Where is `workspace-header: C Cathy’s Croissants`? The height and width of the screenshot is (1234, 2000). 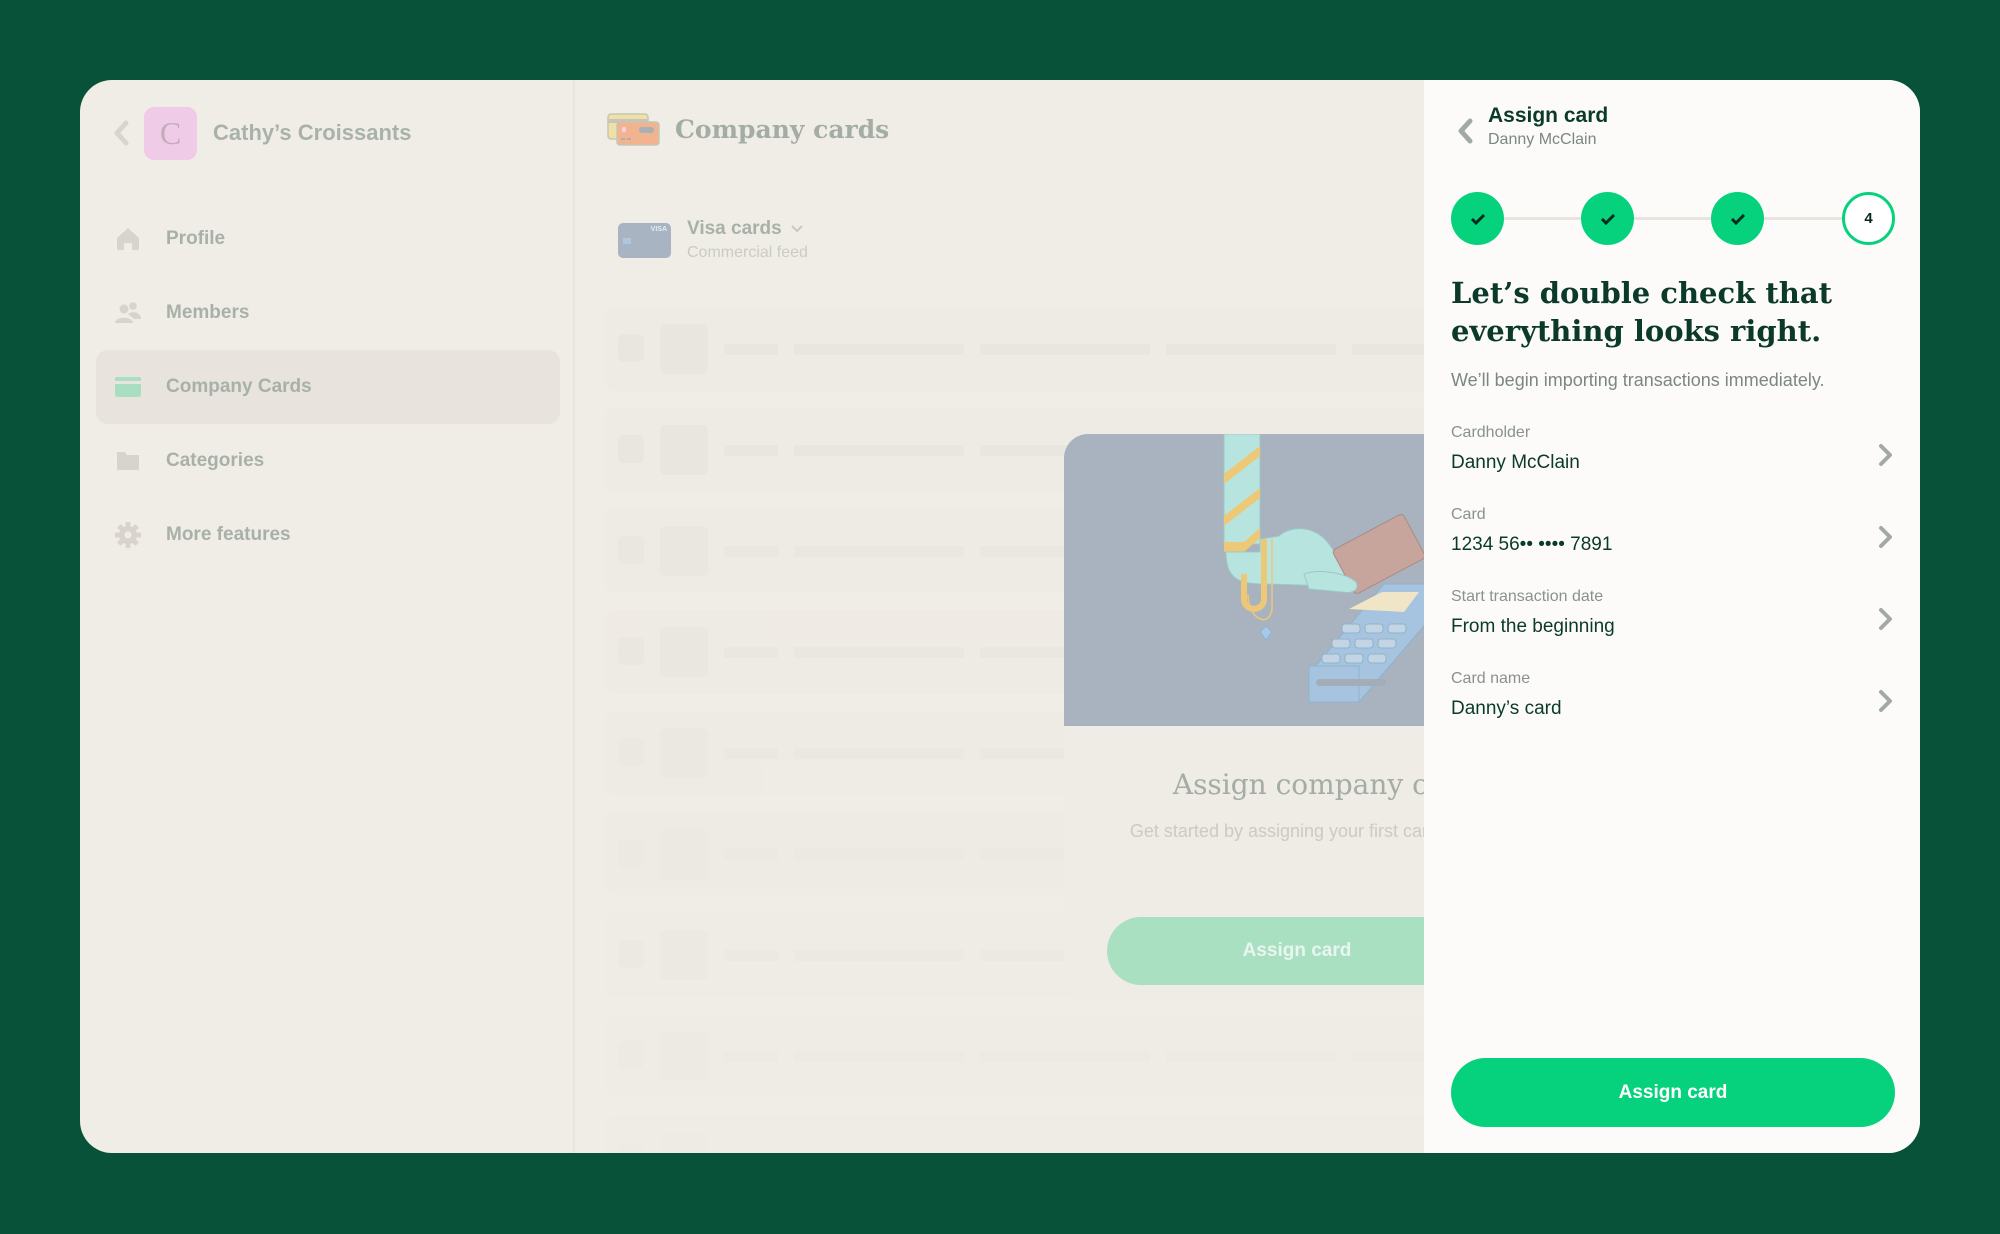
workspace-header: C Cathy’s Croissants is located at coordinates (260, 133).